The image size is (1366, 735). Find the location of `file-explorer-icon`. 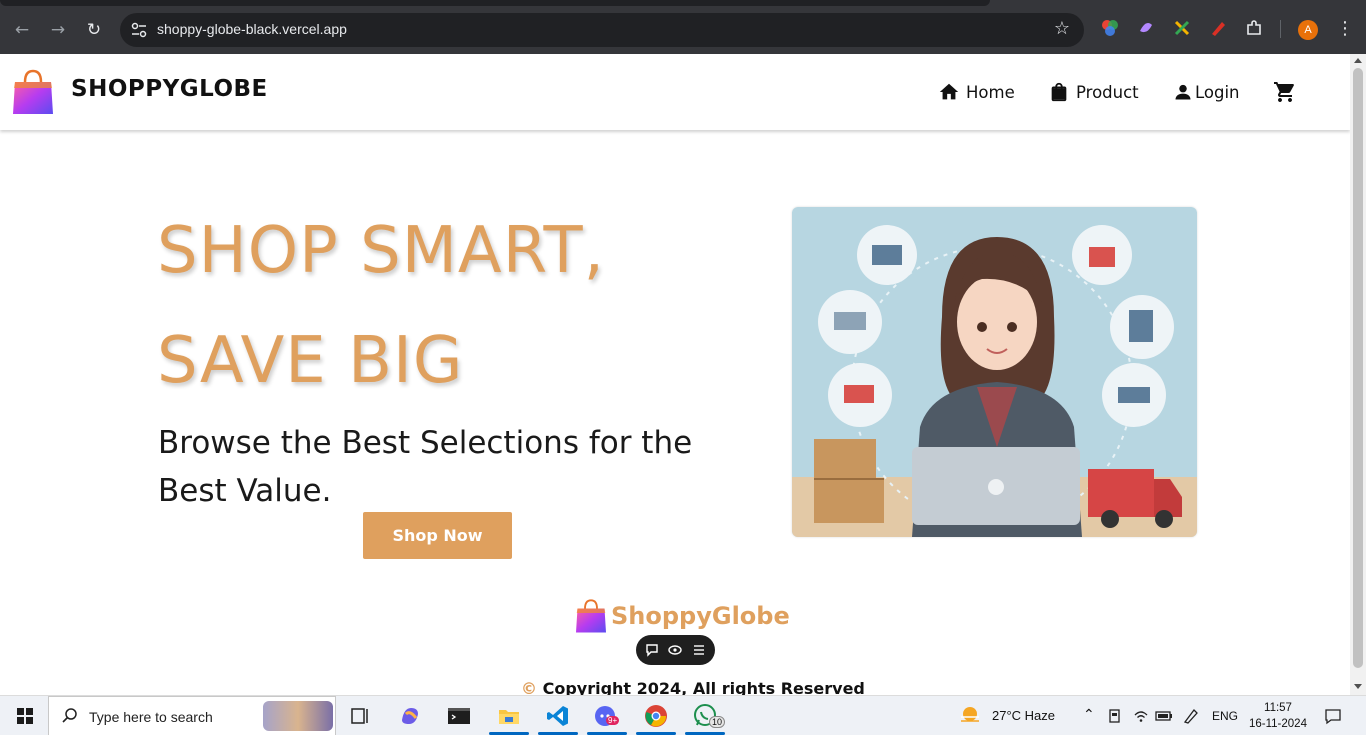

file-explorer-icon is located at coordinates (509, 716).